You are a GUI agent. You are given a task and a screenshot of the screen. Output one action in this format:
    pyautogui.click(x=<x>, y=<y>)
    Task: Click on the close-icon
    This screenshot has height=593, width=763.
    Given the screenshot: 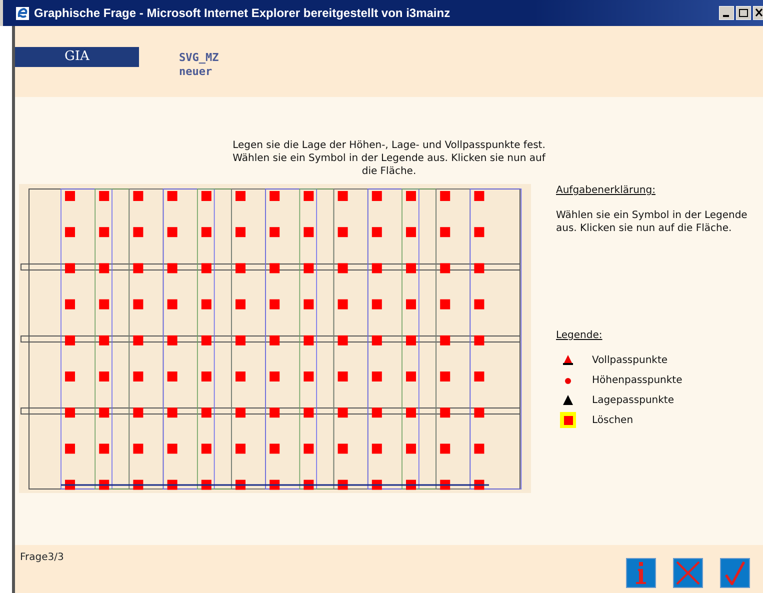 What is the action you would take?
    pyautogui.click(x=688, y=573)
    